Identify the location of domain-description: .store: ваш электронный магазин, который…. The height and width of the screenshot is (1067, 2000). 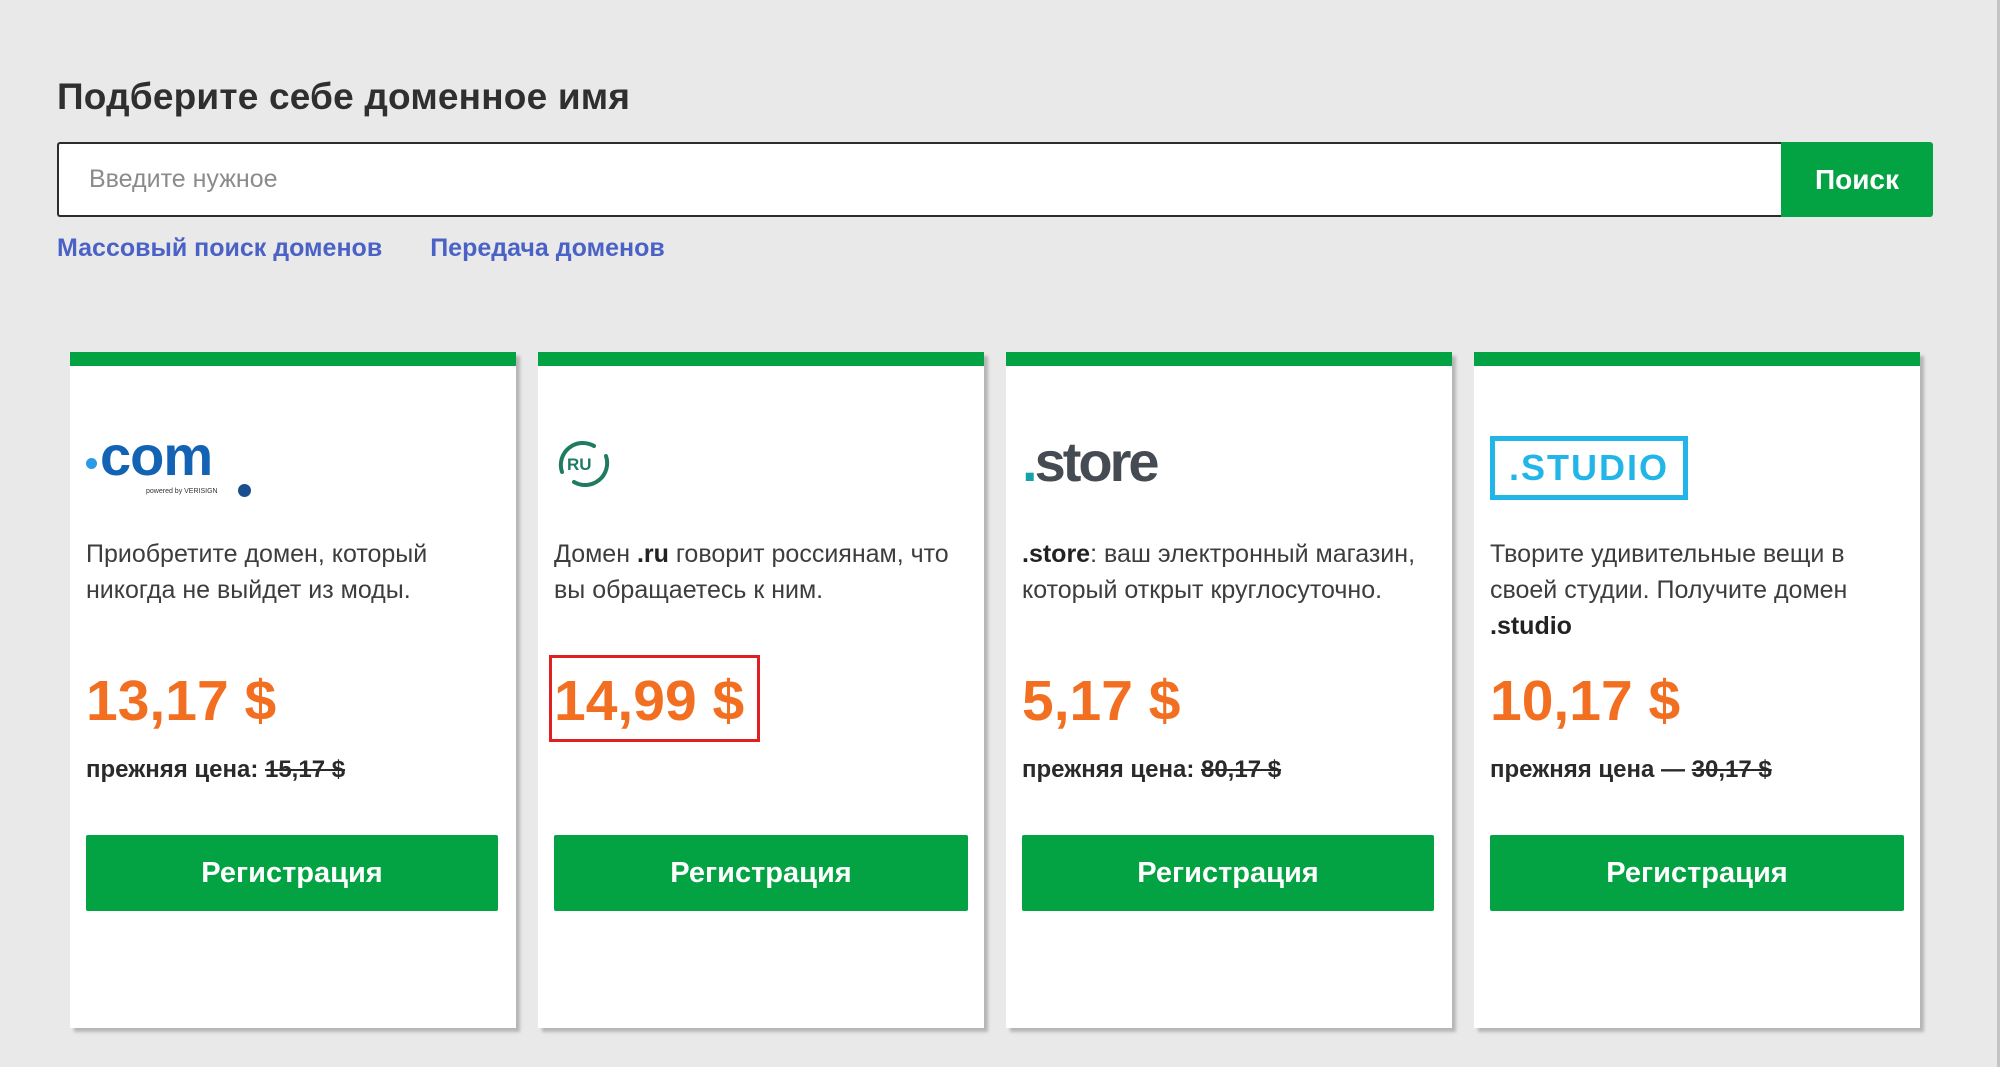
(1232, 572).